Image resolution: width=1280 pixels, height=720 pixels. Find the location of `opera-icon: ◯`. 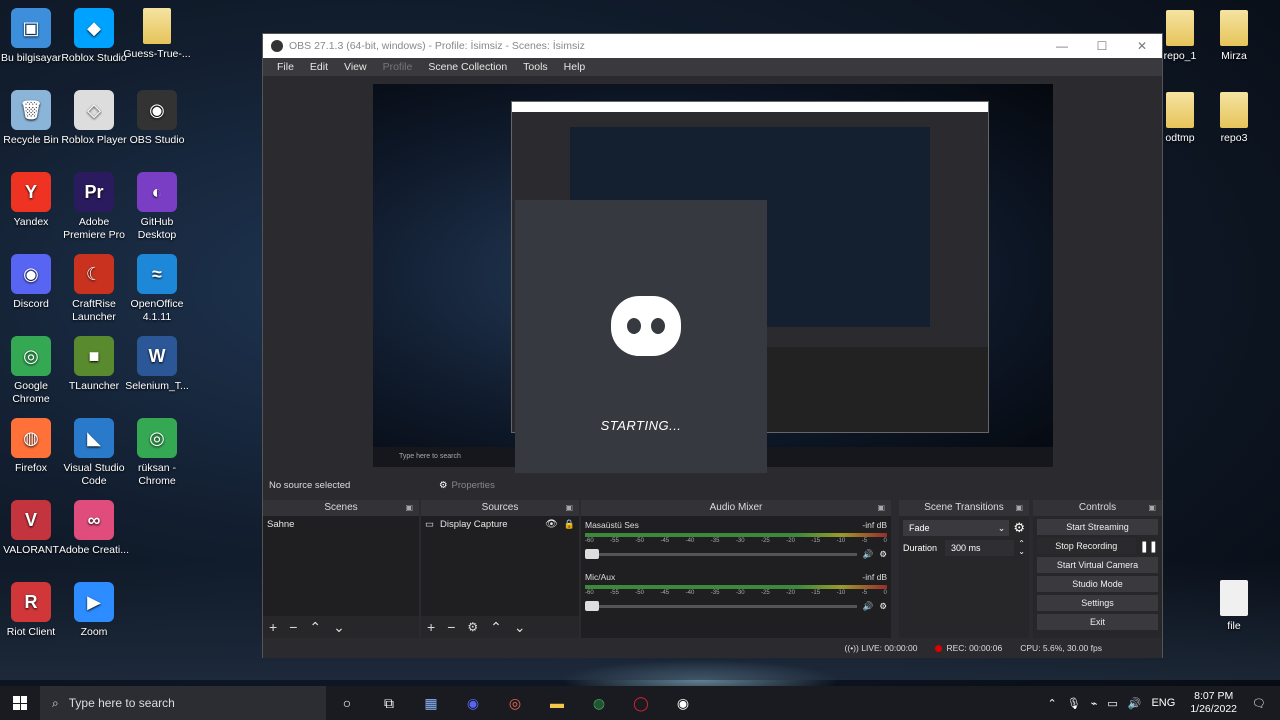

opera-icon: ◯ is located at coordinates (641, 703).